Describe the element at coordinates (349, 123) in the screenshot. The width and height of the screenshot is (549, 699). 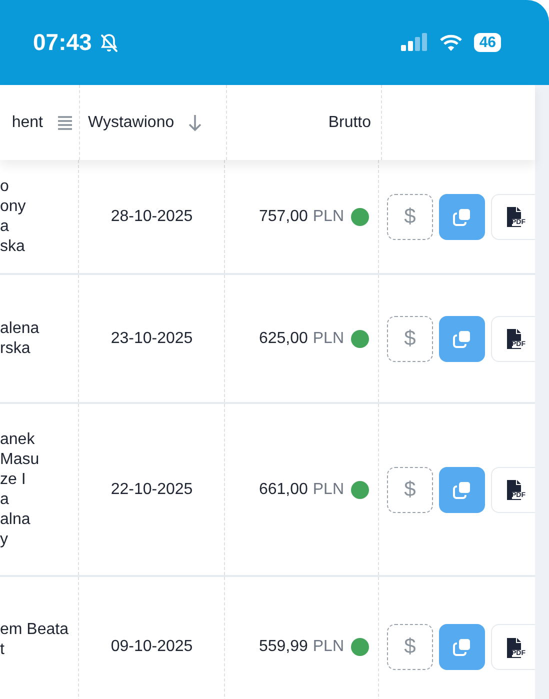
I see `column-header: Brutto` at that location.